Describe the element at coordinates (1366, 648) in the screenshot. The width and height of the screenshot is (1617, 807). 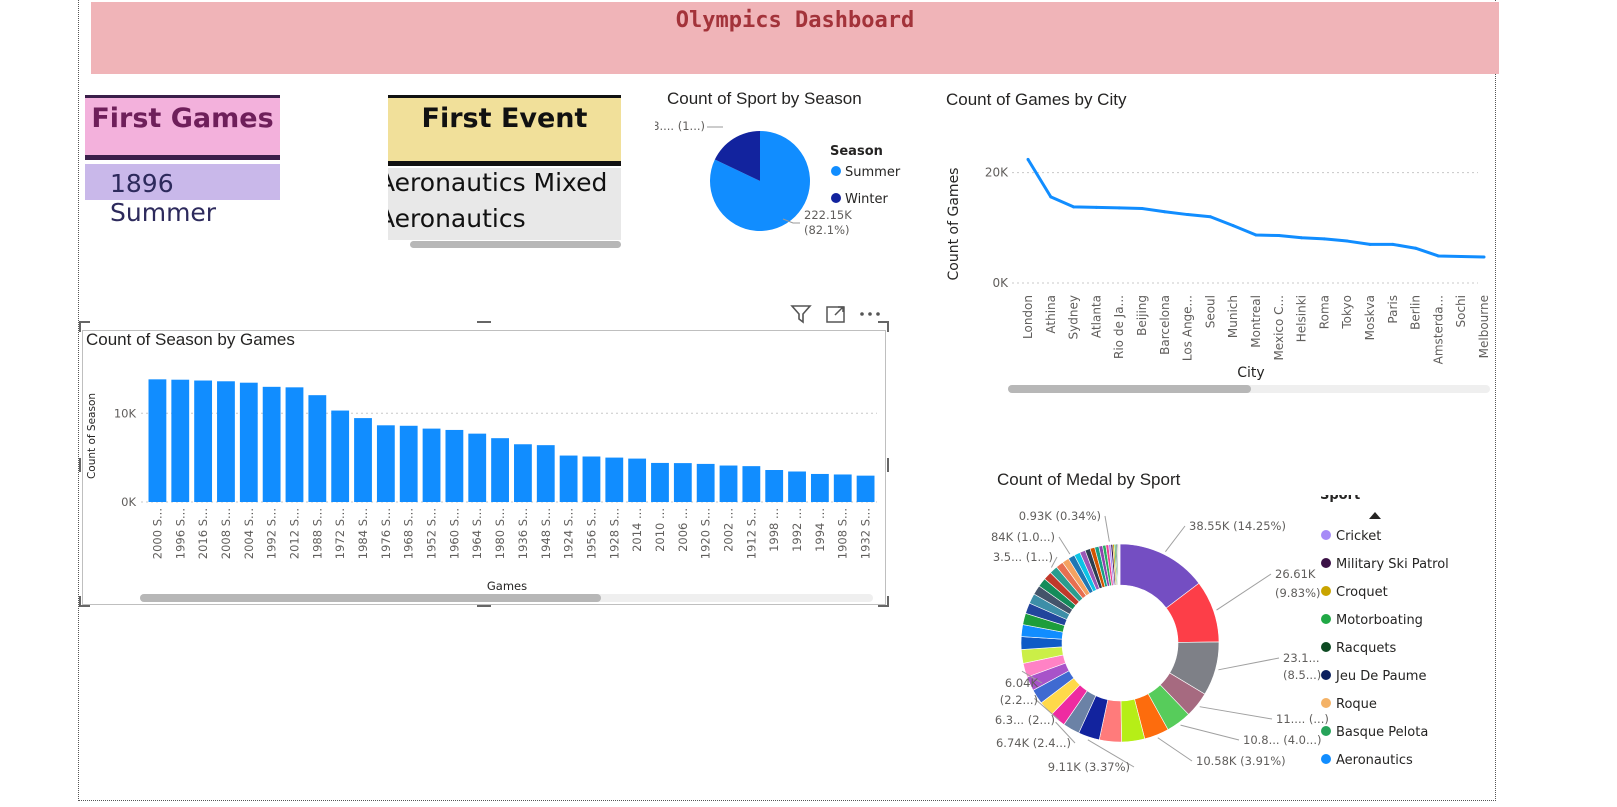
I see `legend-item: Racquets` at that location.